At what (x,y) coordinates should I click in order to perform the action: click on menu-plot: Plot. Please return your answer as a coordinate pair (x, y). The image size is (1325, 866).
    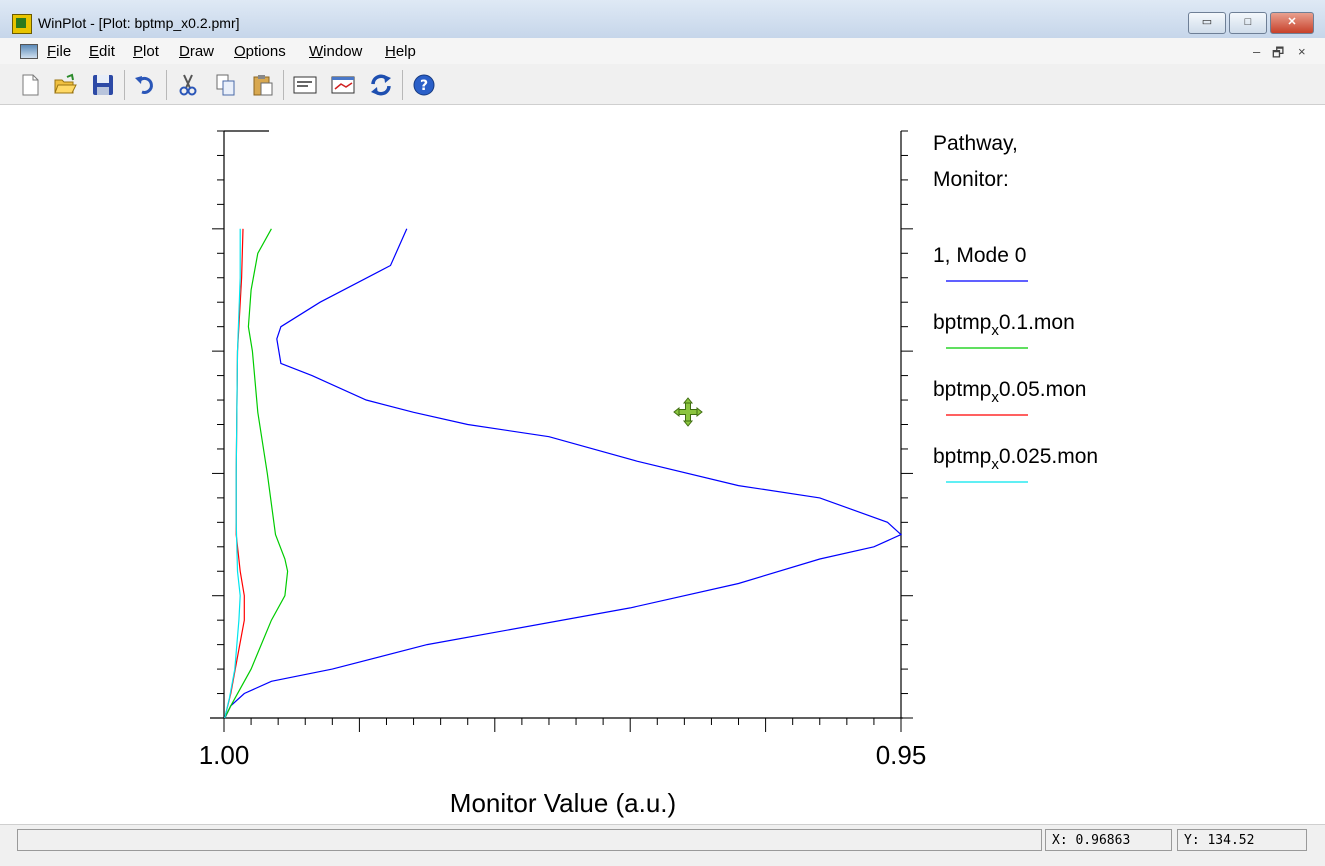
    Looking at the image, I should click on (146, 51).